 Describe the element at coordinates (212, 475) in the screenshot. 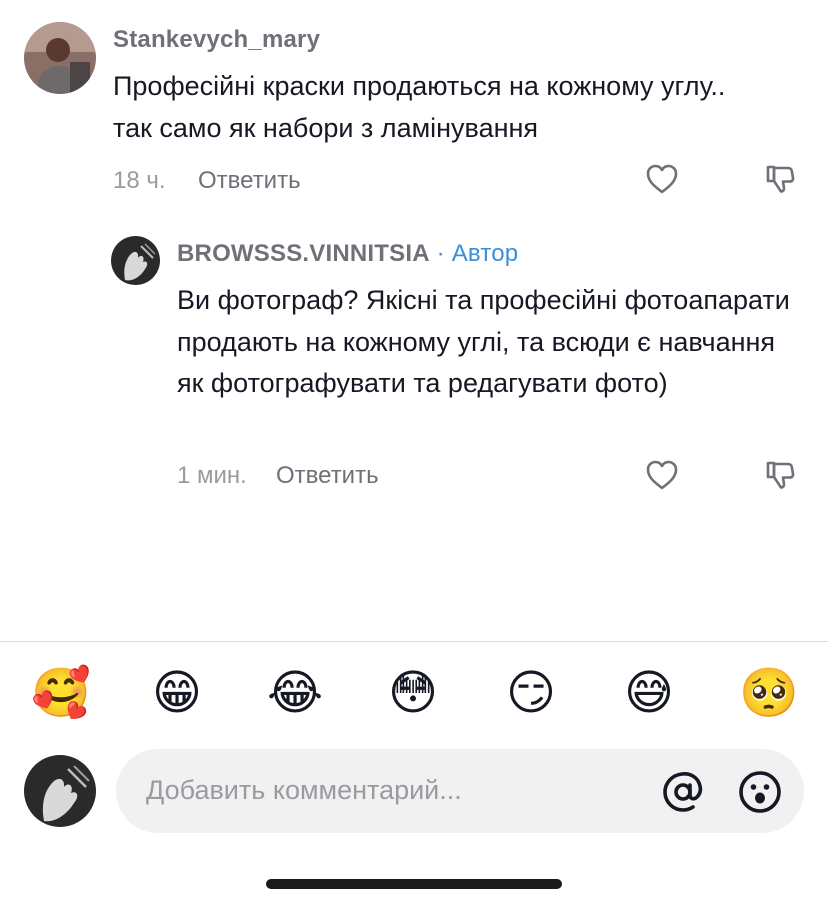

I see `reply-timestamp: 1 мин.` at that location.